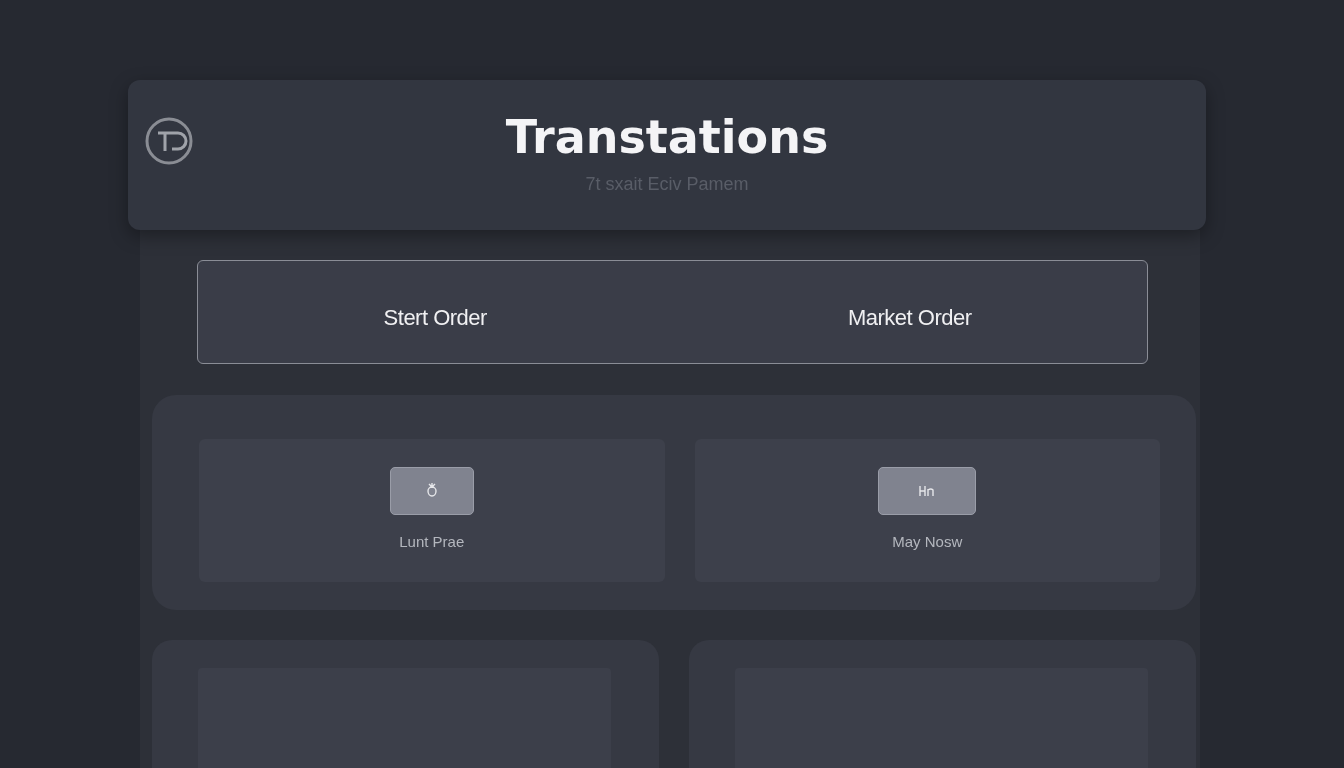  I want to click on order-type-option: Stert Order, so click(435, 312).